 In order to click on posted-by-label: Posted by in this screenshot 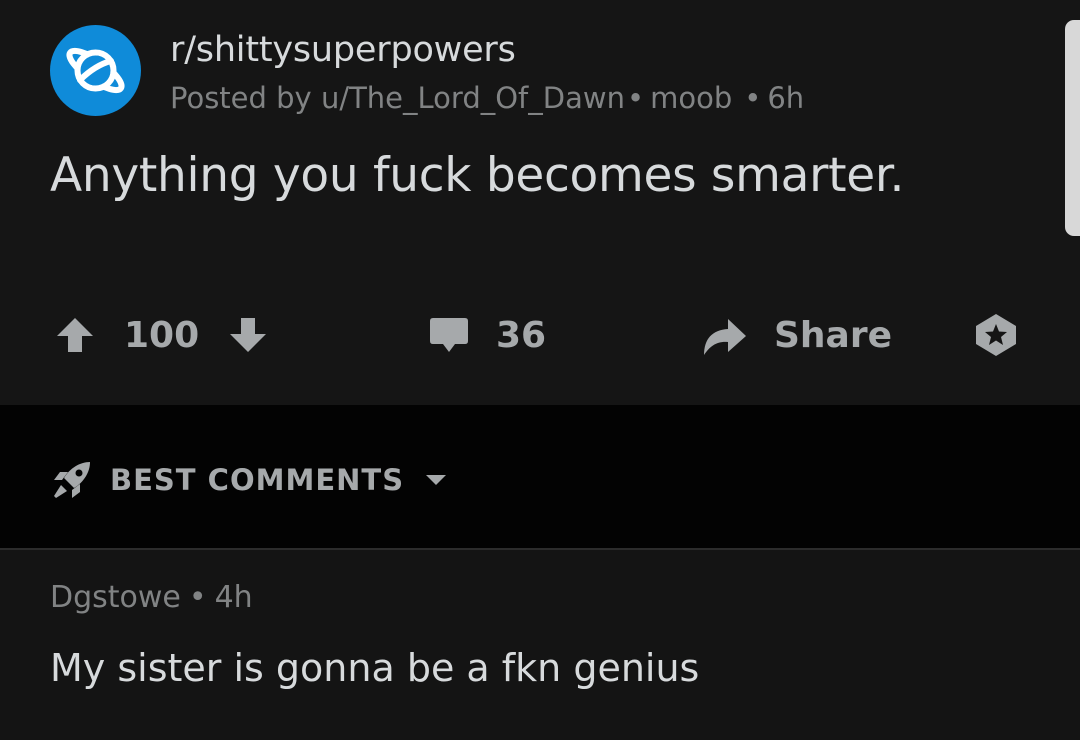, I will do `click(245, 98)`.